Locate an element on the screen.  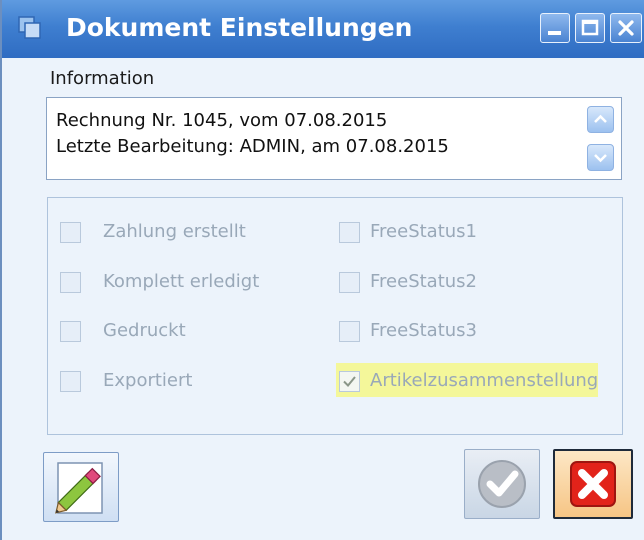
ok-button is located at coordinates (502, 484).